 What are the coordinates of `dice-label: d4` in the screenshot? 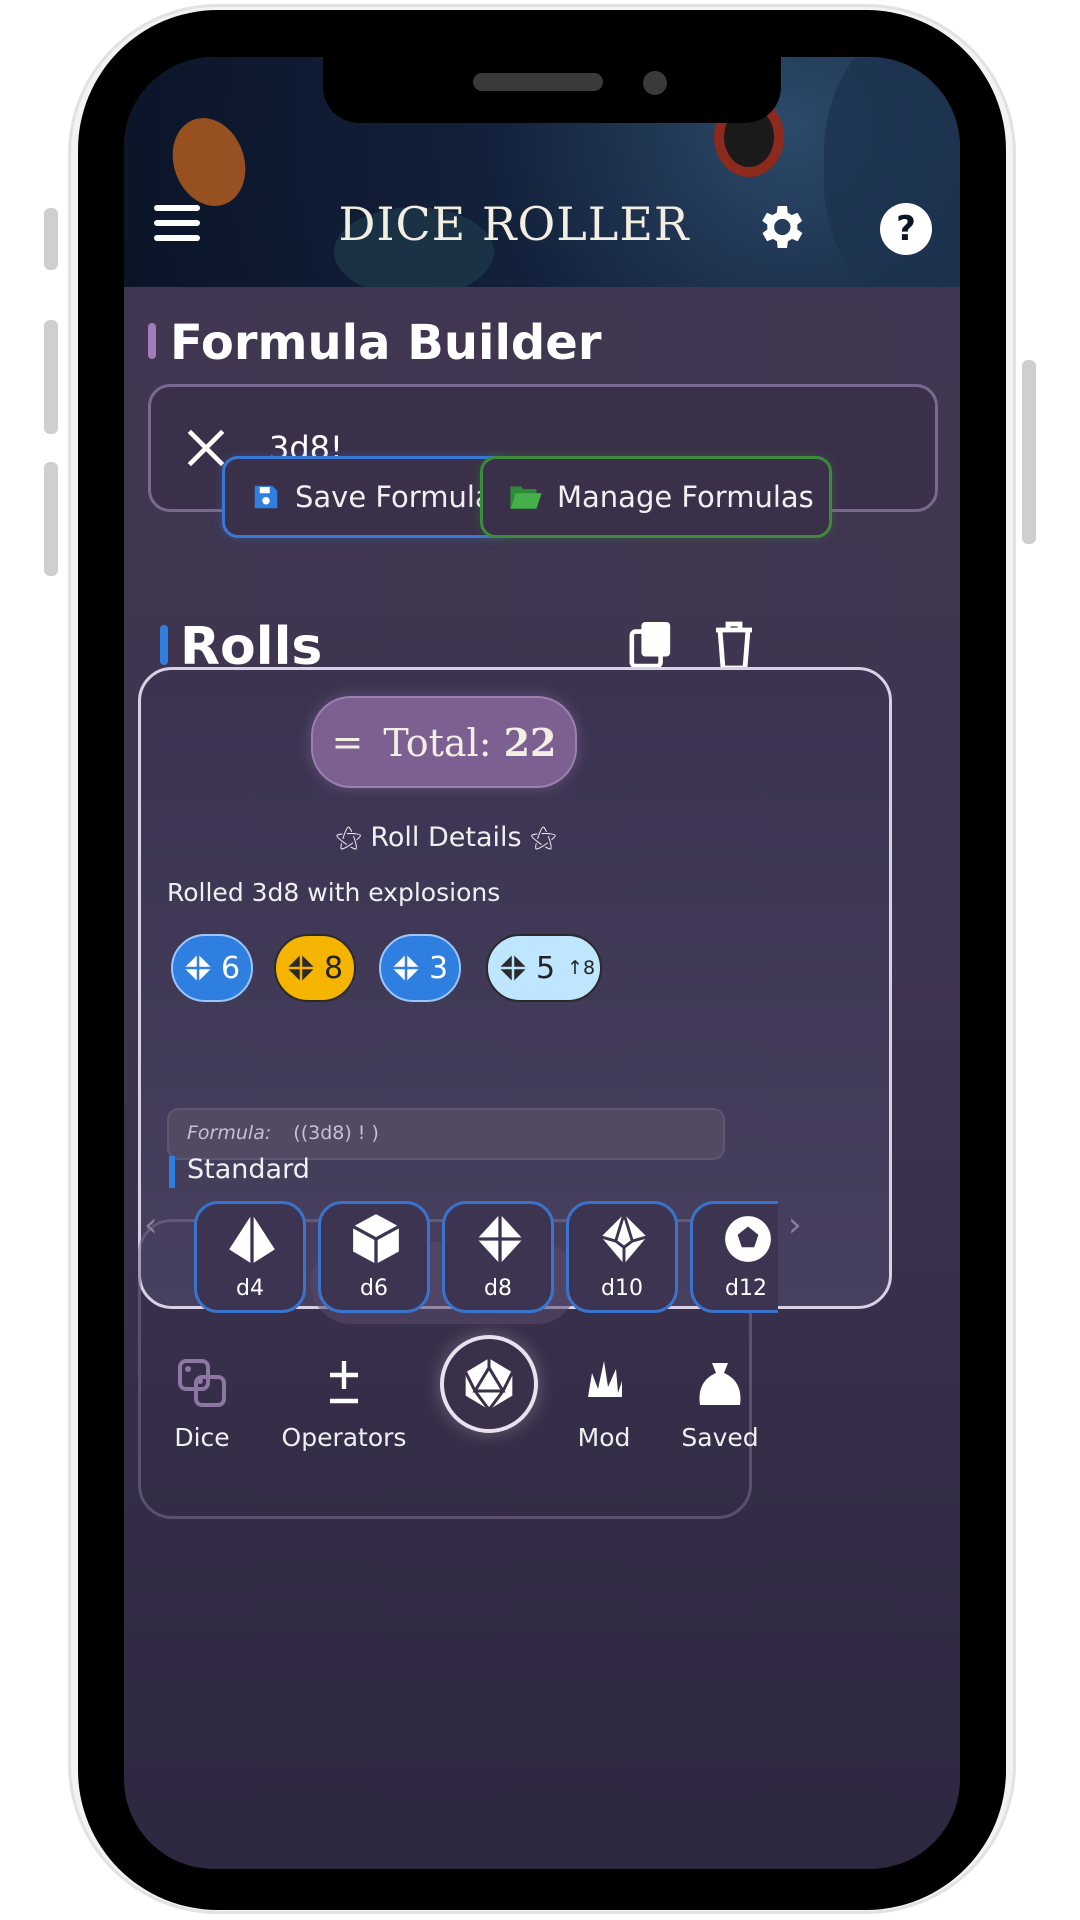 It's located at (250, 1288).